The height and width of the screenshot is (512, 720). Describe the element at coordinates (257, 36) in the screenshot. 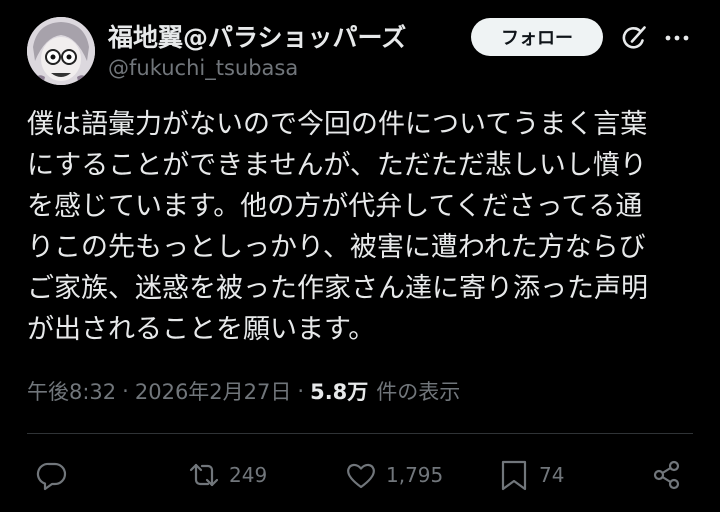

I see `display-name: 福地翼@パラショッパーズ` at that location.